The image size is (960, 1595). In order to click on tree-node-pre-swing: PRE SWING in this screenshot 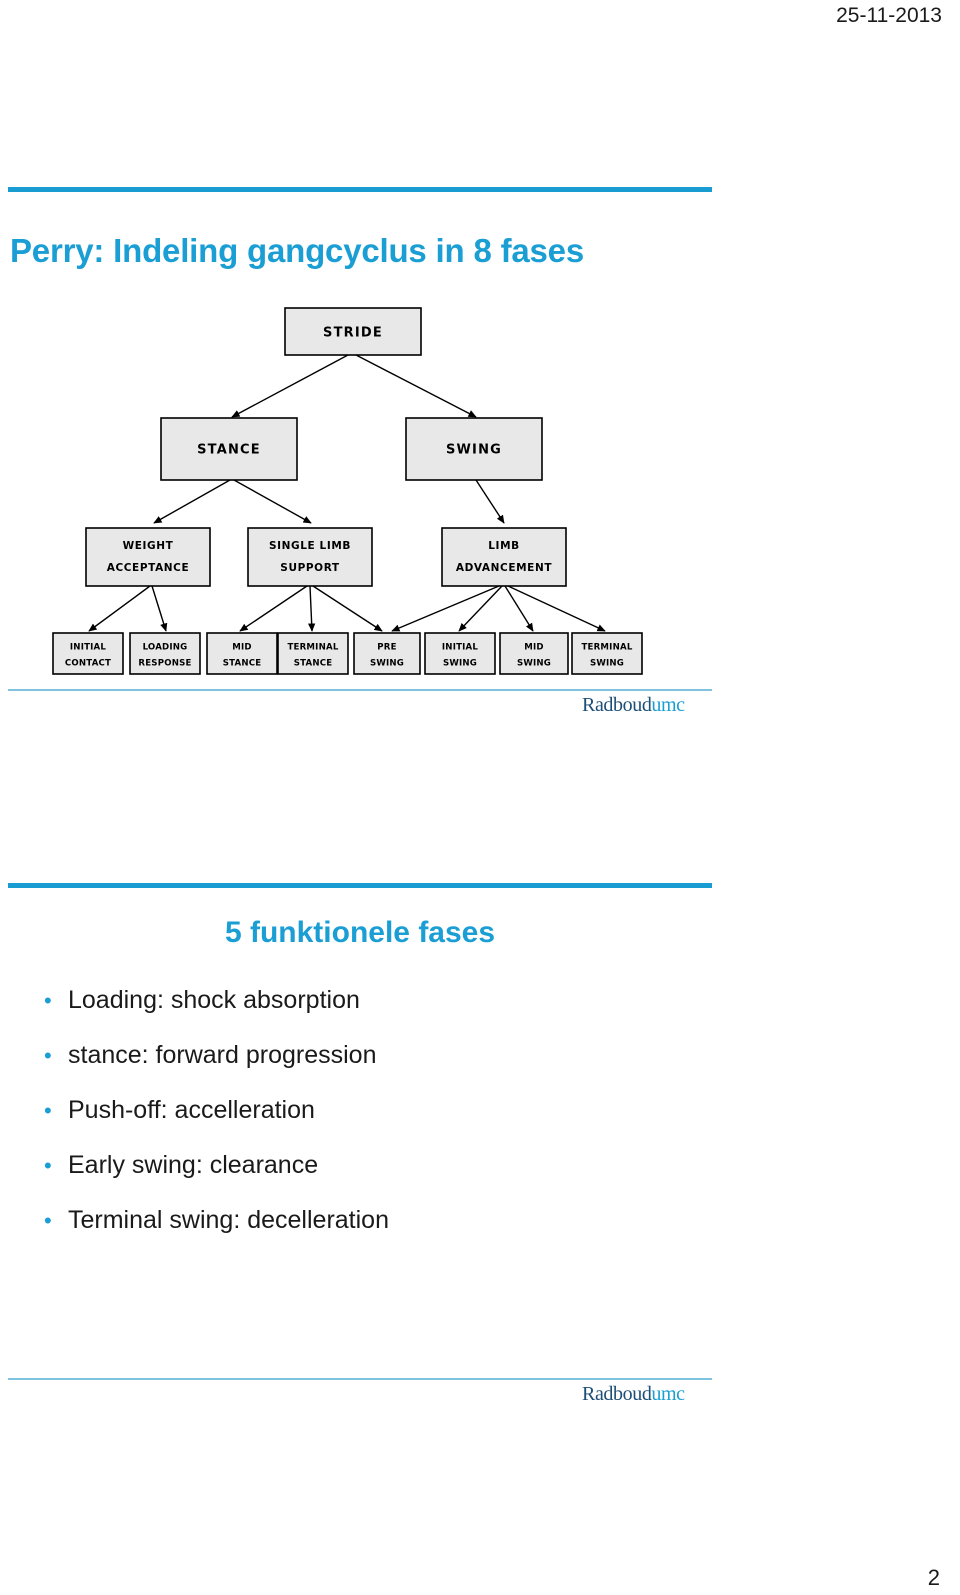, I will do `click(387, 653)`.